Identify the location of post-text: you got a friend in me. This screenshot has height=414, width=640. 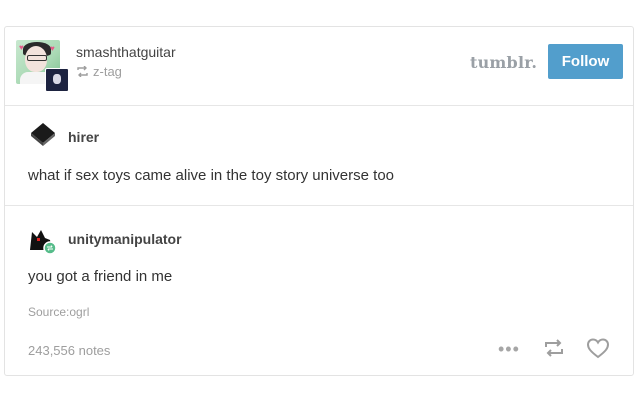
(100, 276).